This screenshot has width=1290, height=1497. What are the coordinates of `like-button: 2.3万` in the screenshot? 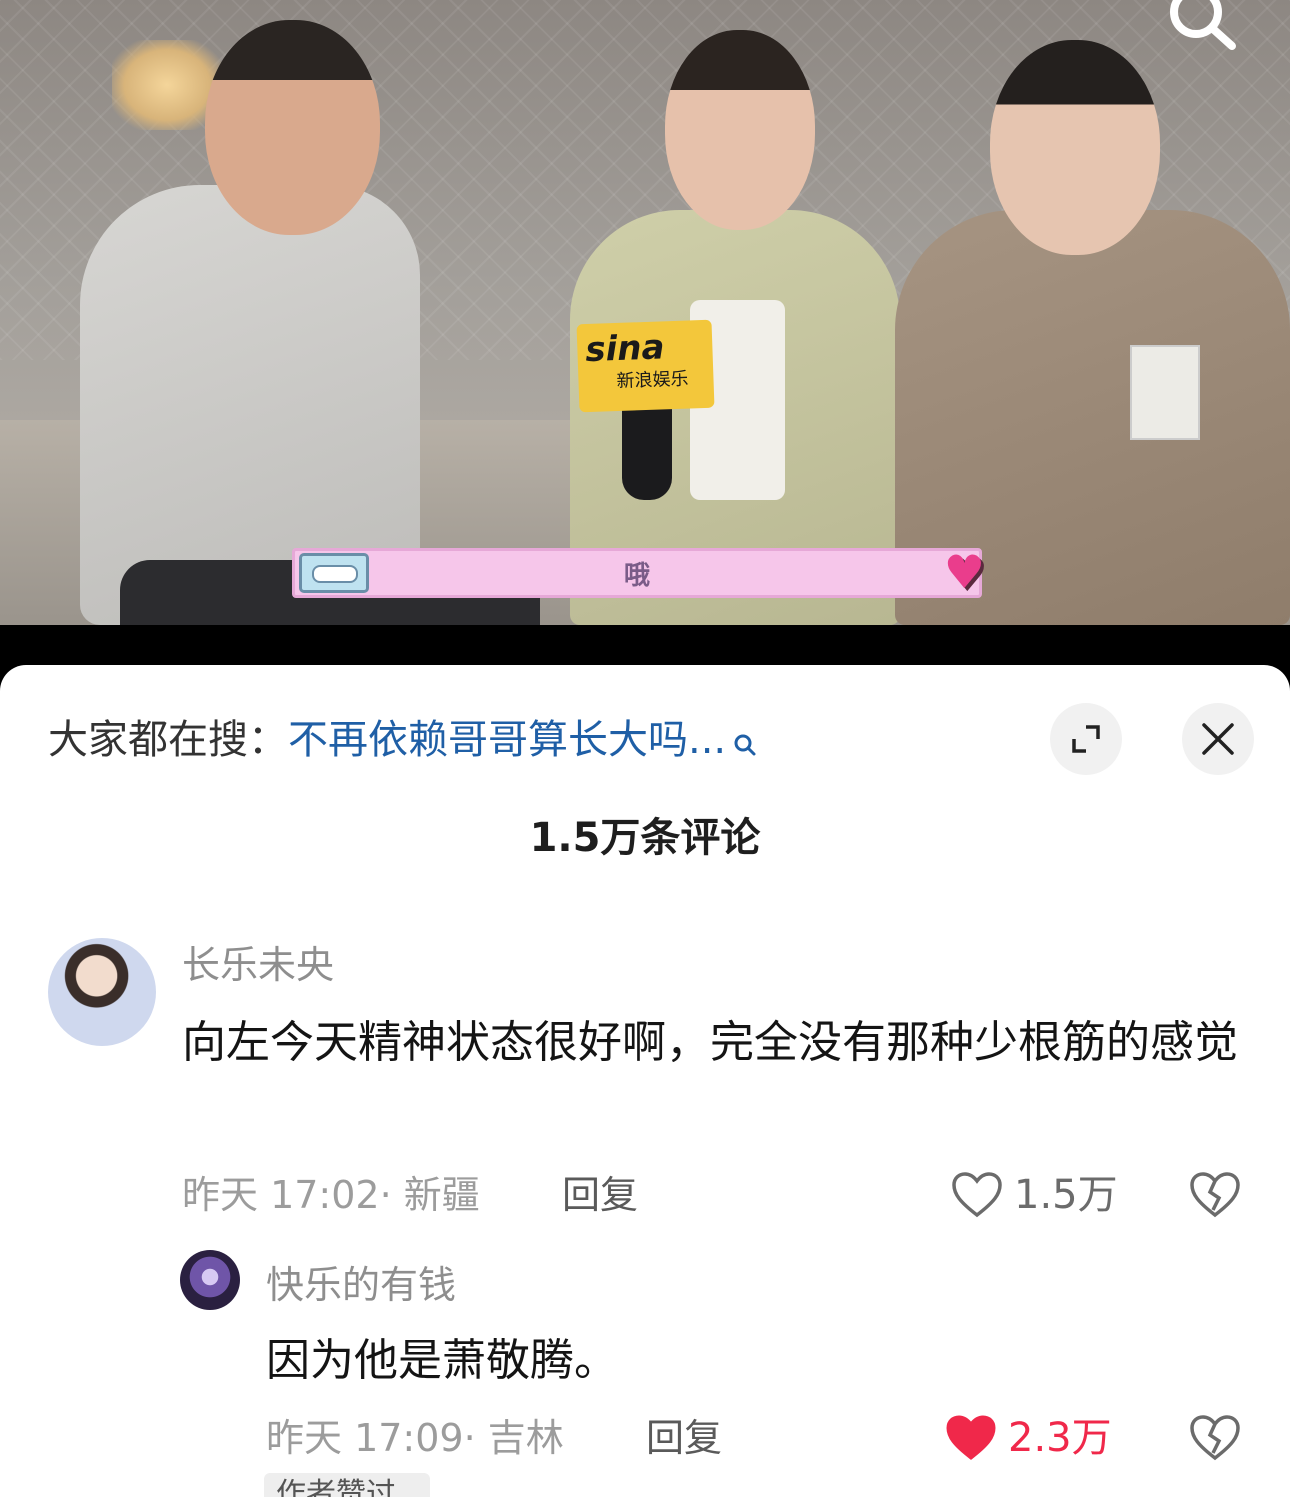 It's located at (1028, 1438).